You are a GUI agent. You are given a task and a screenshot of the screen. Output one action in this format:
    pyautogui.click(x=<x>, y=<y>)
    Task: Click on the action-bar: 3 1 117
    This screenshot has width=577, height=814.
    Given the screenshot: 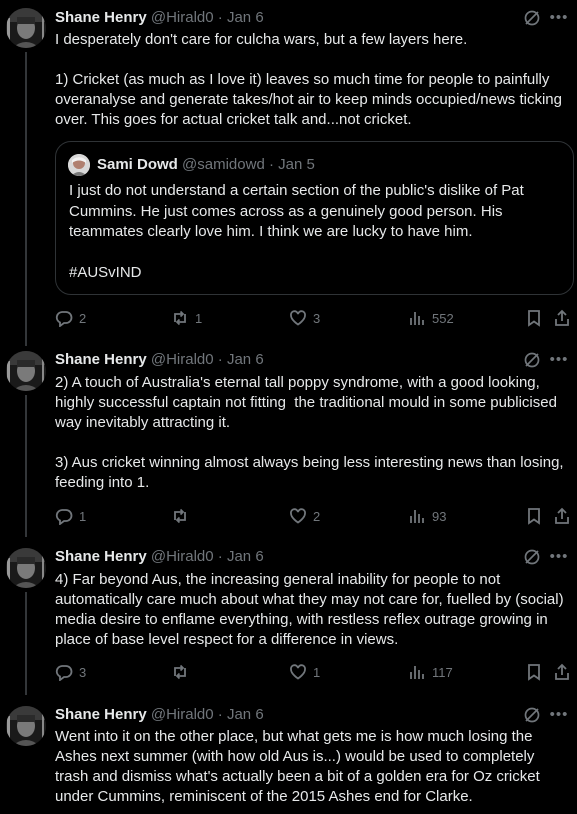 What is the action you would take?
    pyautogui.click(x=316, y=672)
    